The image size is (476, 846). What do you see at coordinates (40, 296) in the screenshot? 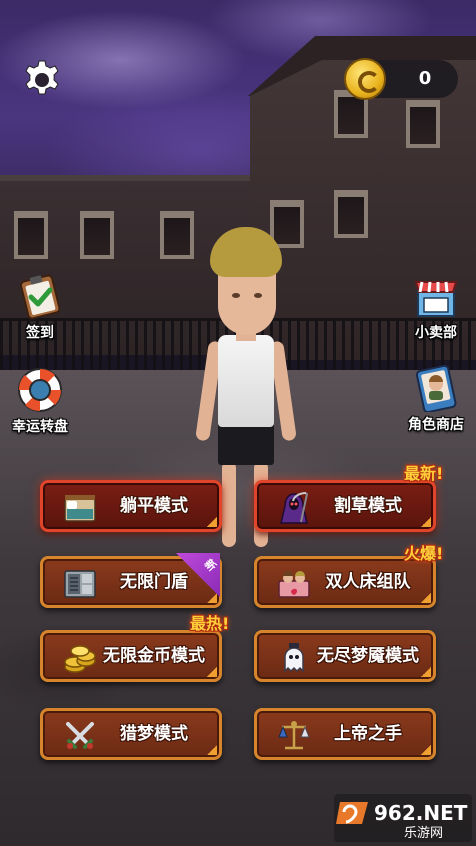
I see `checkin-clipboard-icon` at bounding box center [40, 296].